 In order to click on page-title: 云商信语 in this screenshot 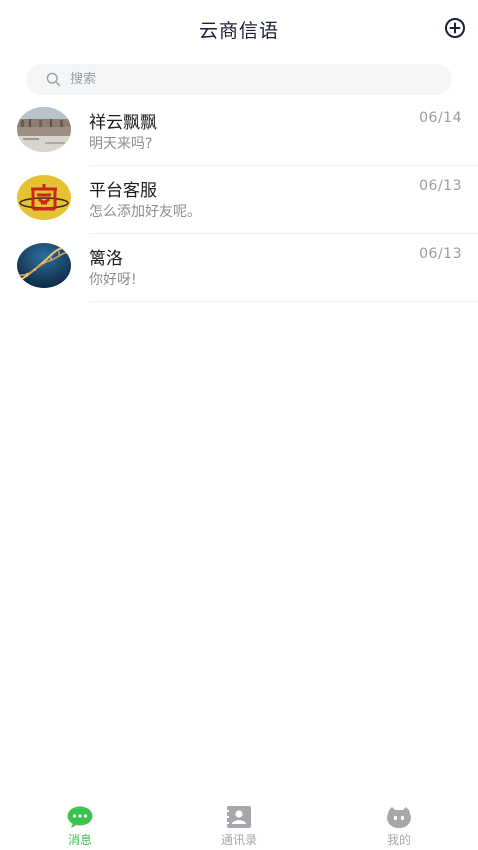, I will do `click(238, 31)`.